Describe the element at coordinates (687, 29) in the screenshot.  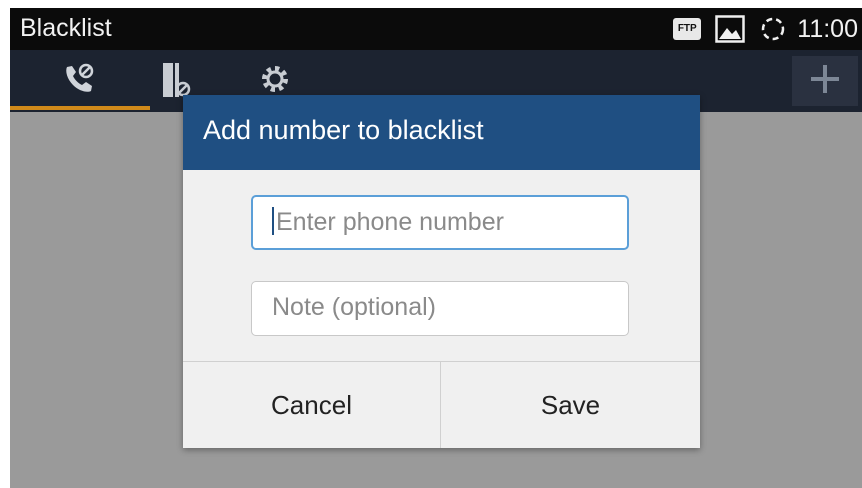
I see `ftp-icon: FTP` at that location.